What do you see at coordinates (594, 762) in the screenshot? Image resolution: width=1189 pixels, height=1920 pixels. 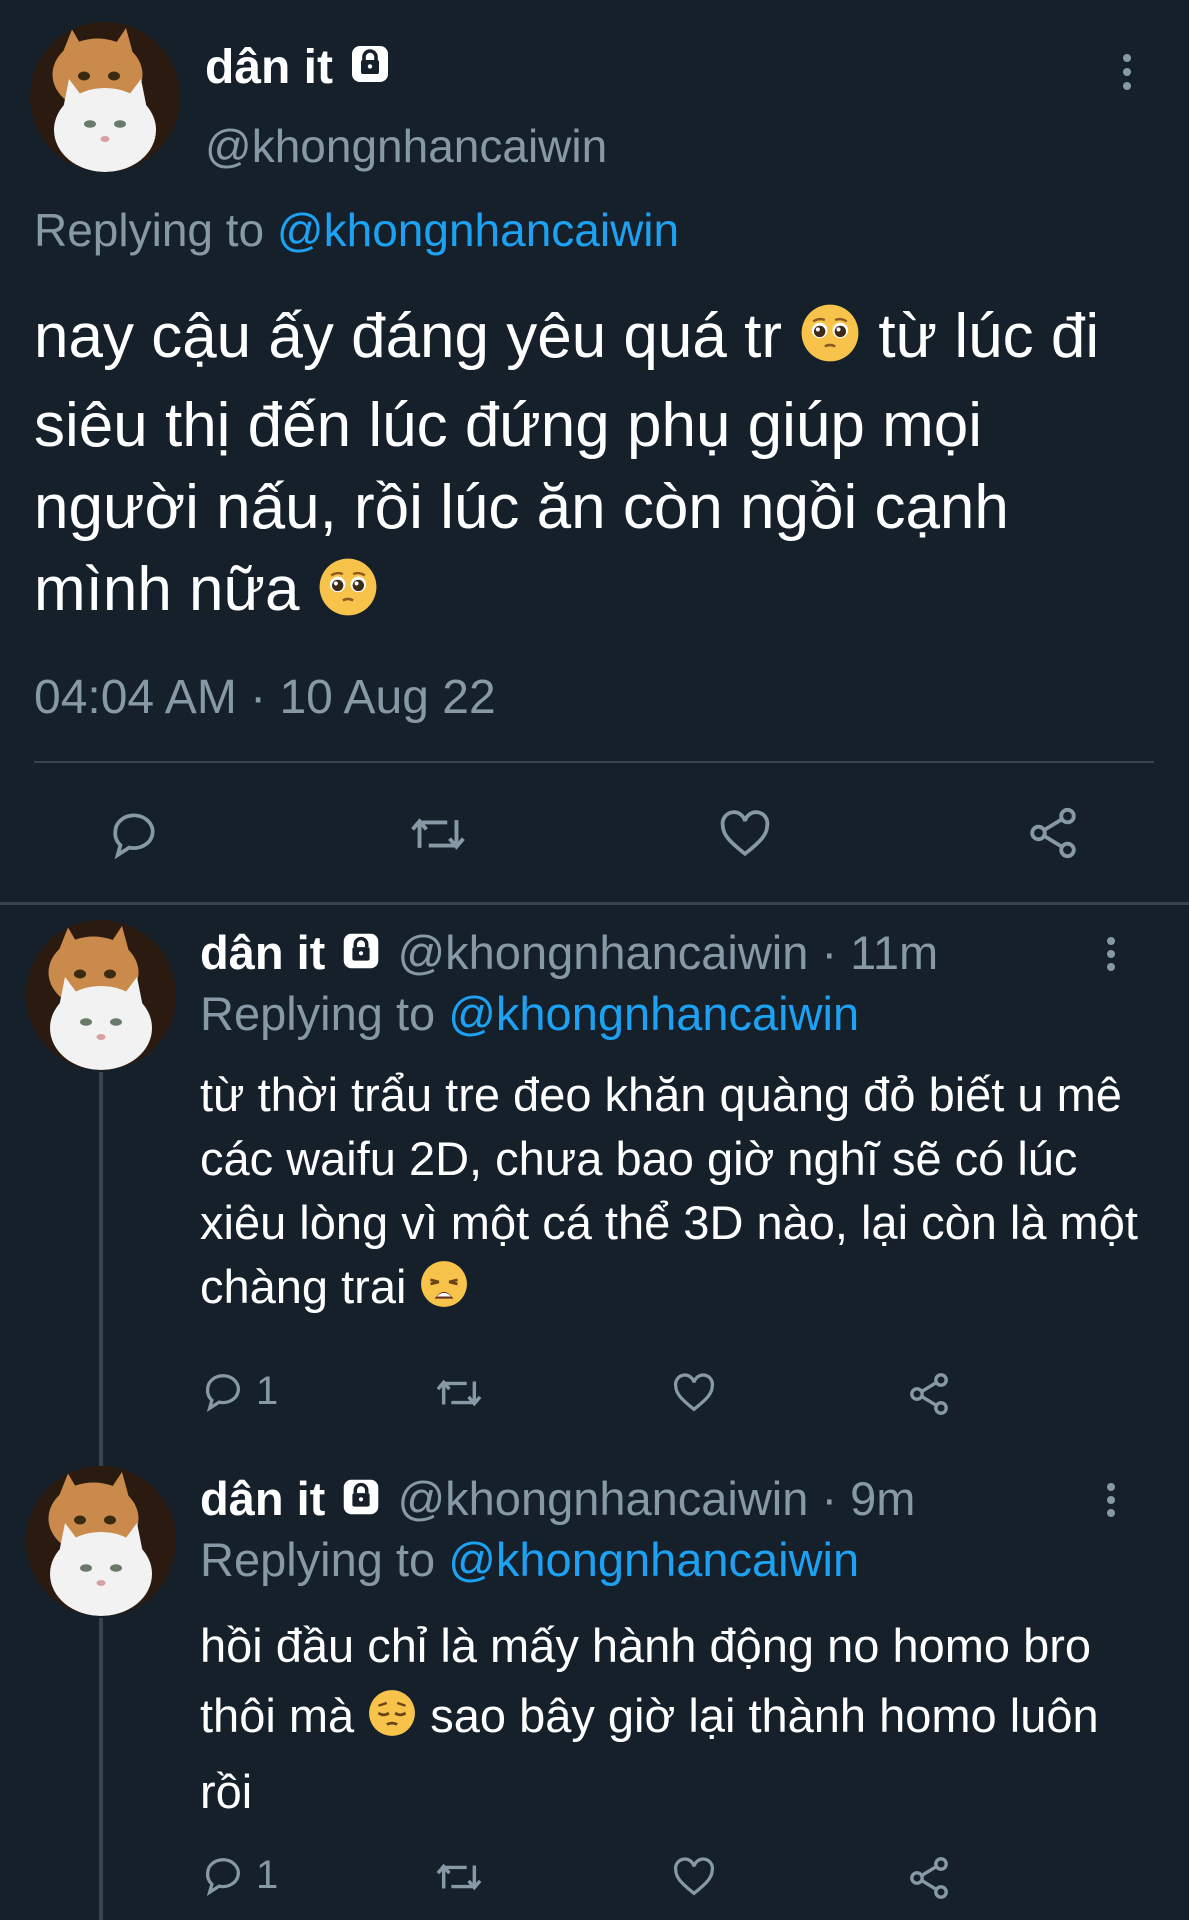 I see `divider` at bounding box center [594, 762].